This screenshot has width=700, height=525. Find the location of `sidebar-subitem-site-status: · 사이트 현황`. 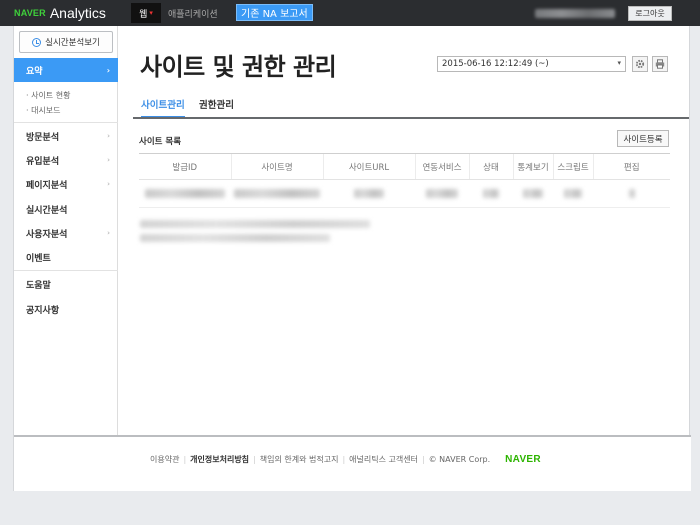

sidebar-subitem-site-status: · 사이트 현황 is located at coordinates (48, 95).